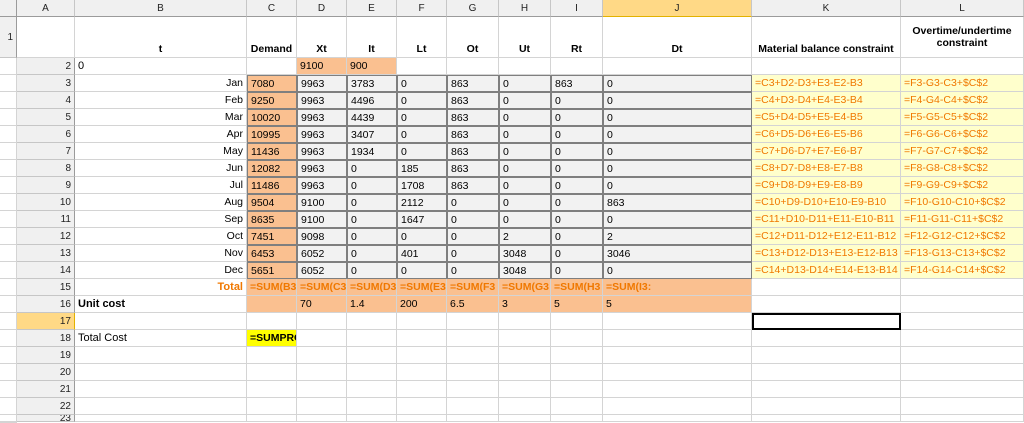 The height and width of the screenshot is (423, 1024). What do you see at coordinates (372, 151) in the screenshot?
I see `cell-it-7: 1934` at bounding box center [372, 151].